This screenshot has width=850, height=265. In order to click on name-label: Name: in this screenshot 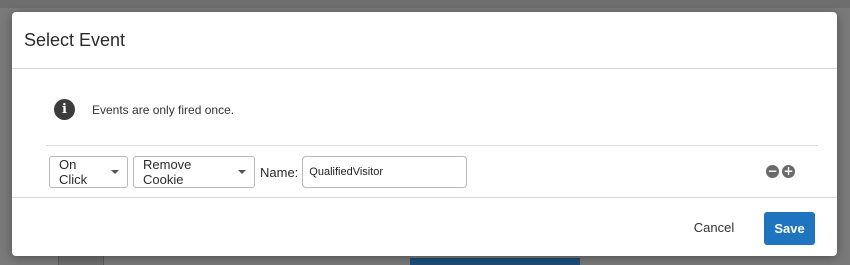, I will do `click(279, 172)`.